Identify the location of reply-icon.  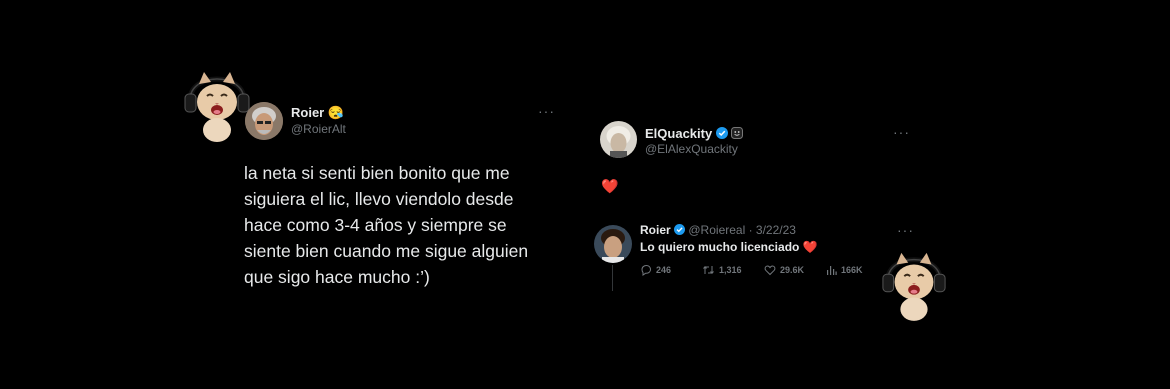
(646, 270).